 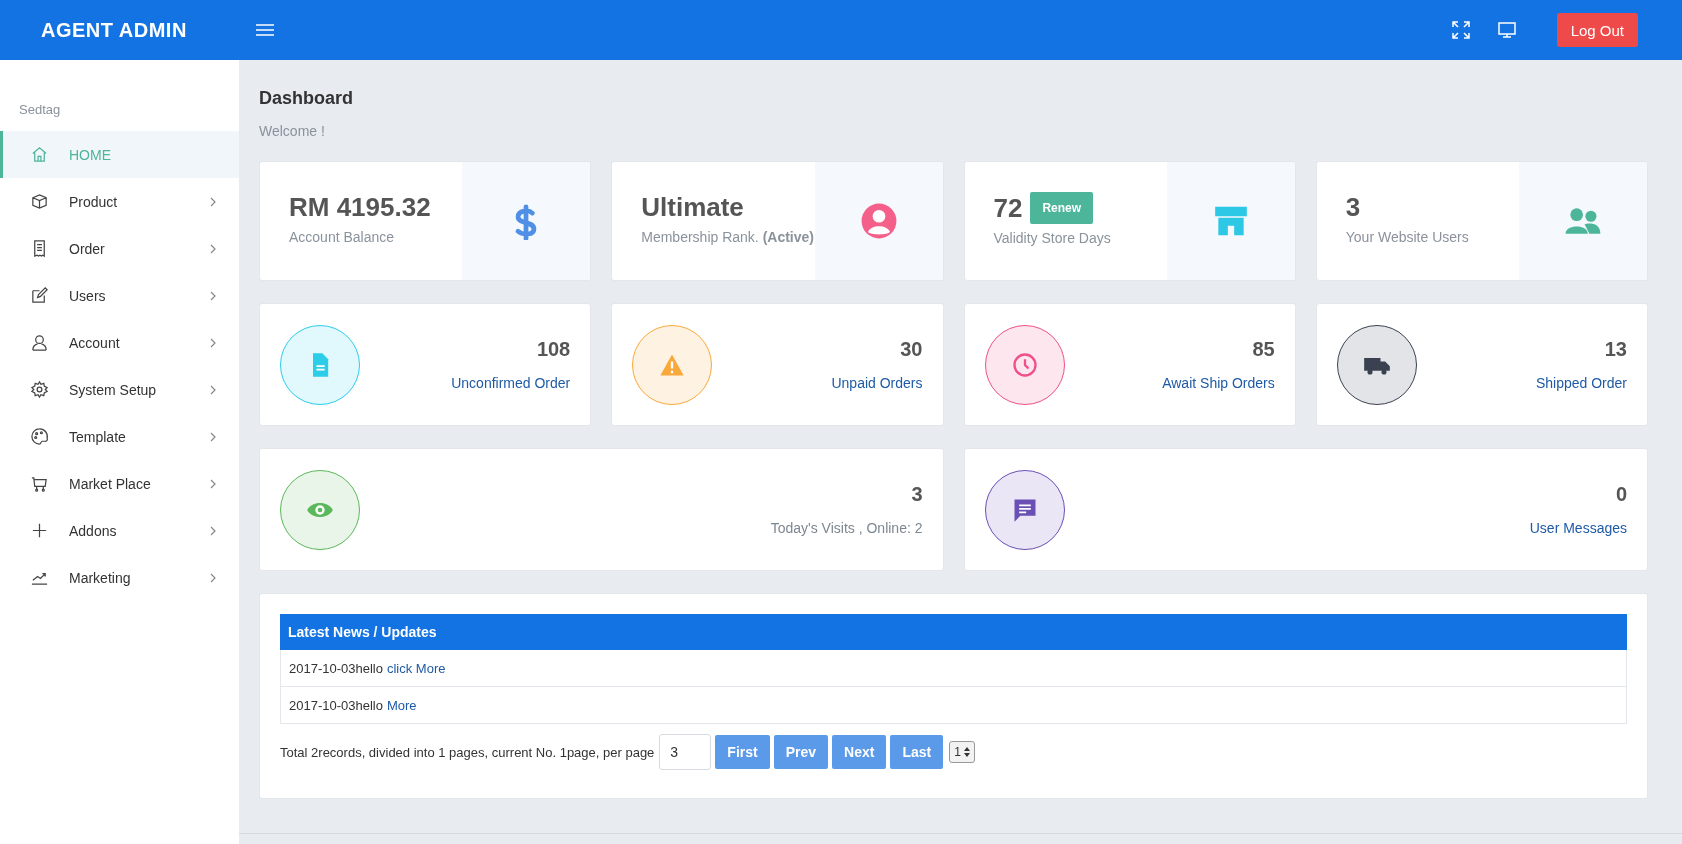 I want to click on summary-label: Membership Rank. (Active), so click(x=727, y=237).